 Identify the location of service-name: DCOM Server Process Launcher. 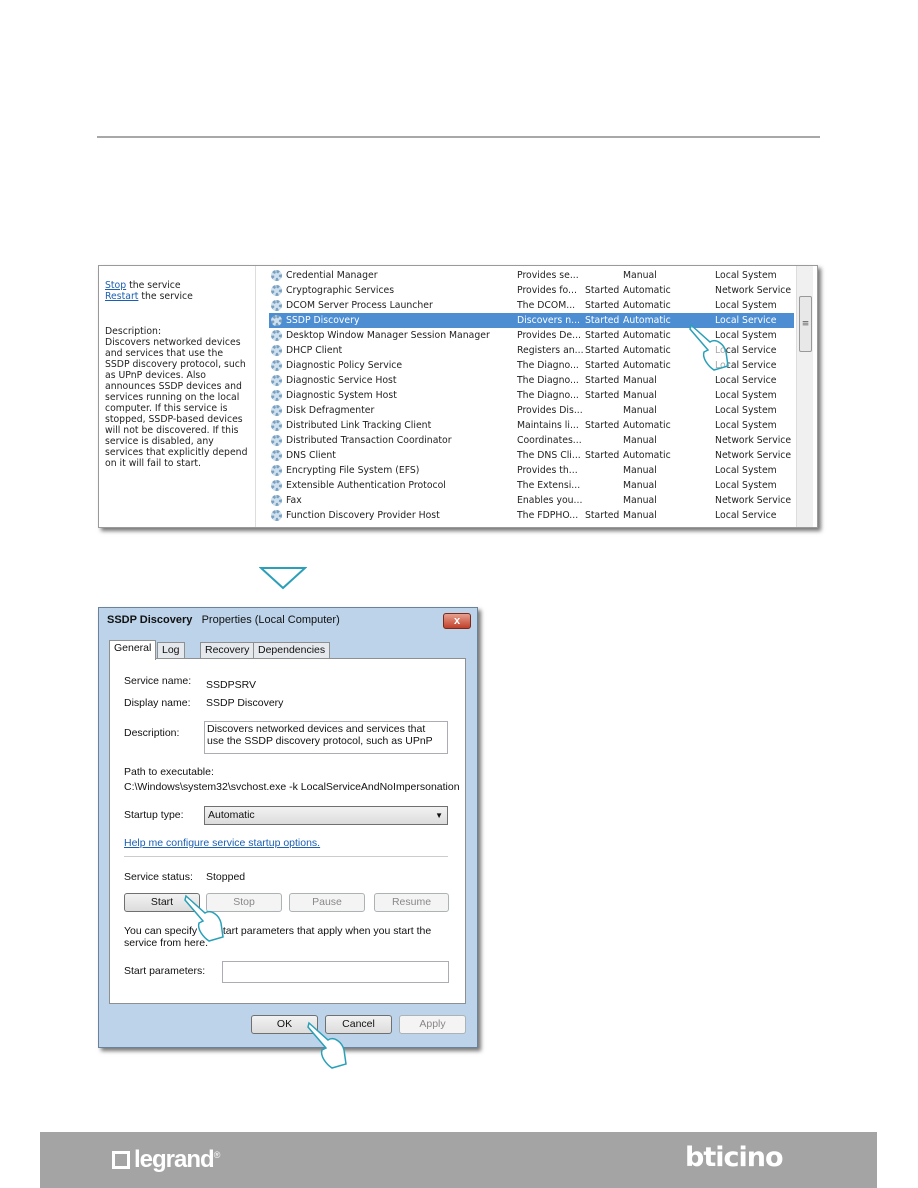
(359, 305).